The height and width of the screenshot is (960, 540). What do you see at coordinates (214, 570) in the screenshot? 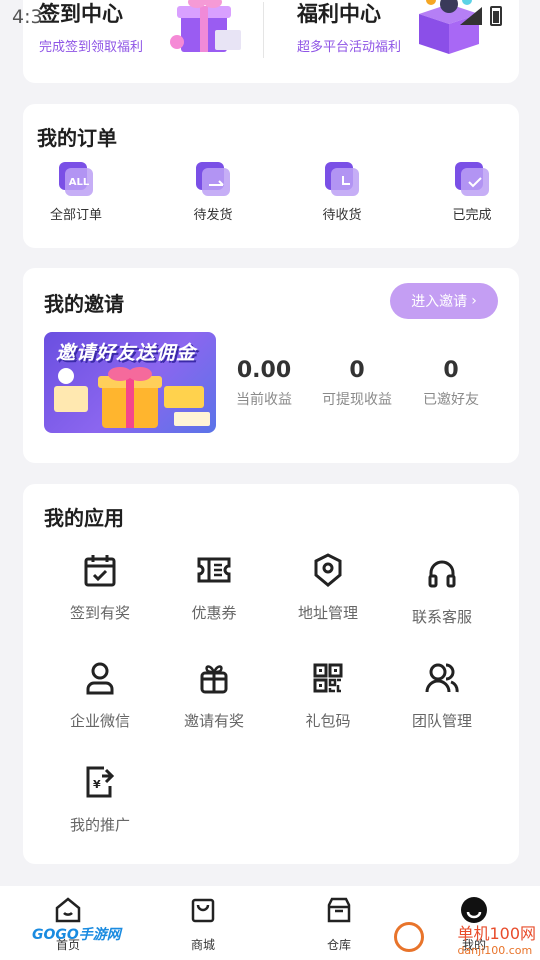
I see `coupon-icon` at bounding box center [214, 570].